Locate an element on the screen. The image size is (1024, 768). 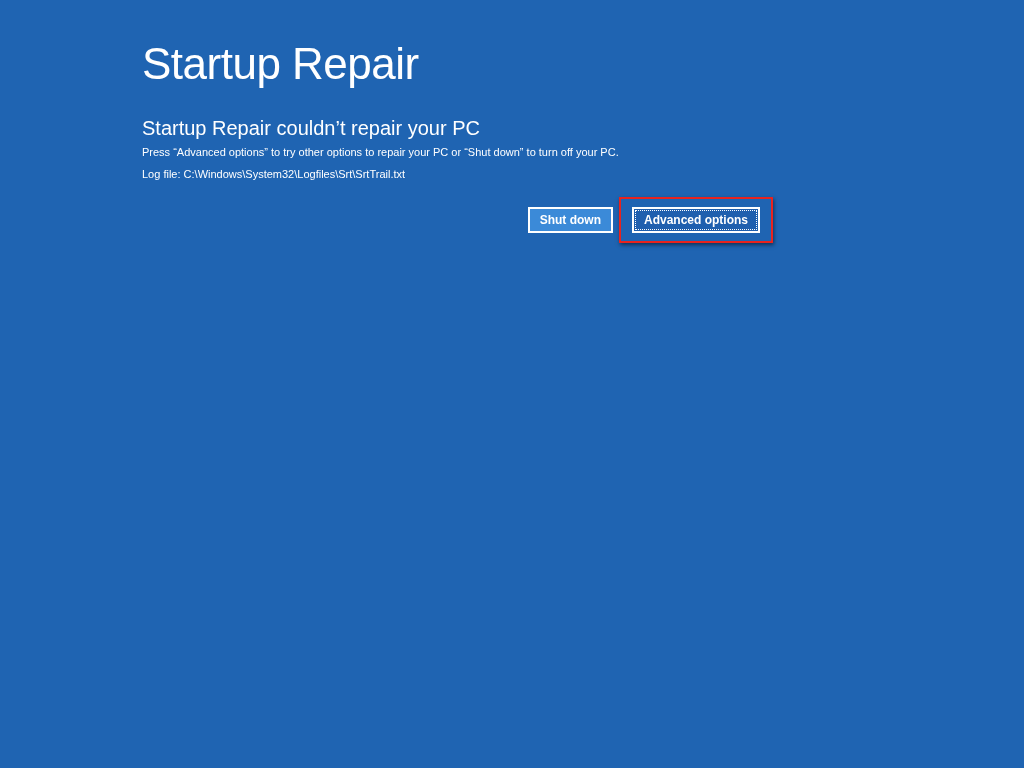
page-title: Startup Repair is located at coordinates (281, 64).